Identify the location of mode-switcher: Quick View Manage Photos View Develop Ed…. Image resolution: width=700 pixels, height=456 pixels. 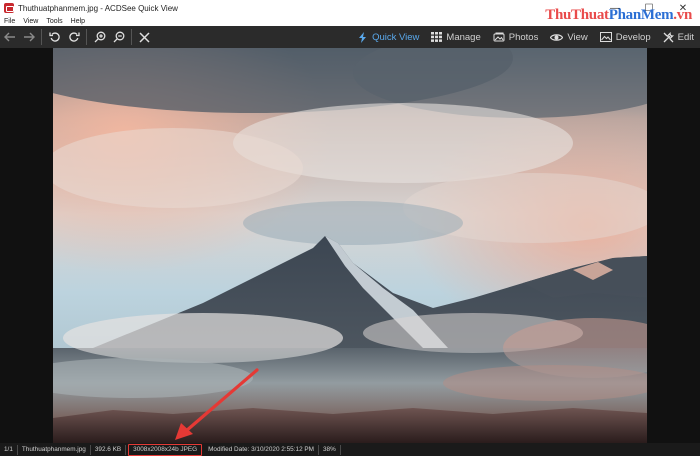
(526, 37).